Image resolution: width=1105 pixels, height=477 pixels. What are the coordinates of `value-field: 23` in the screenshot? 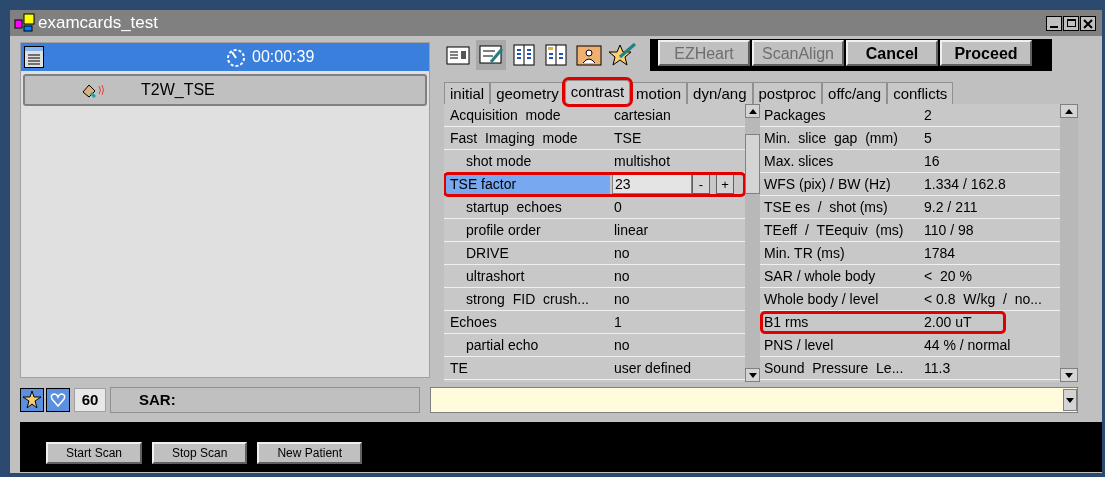 It's located at (652, 184).